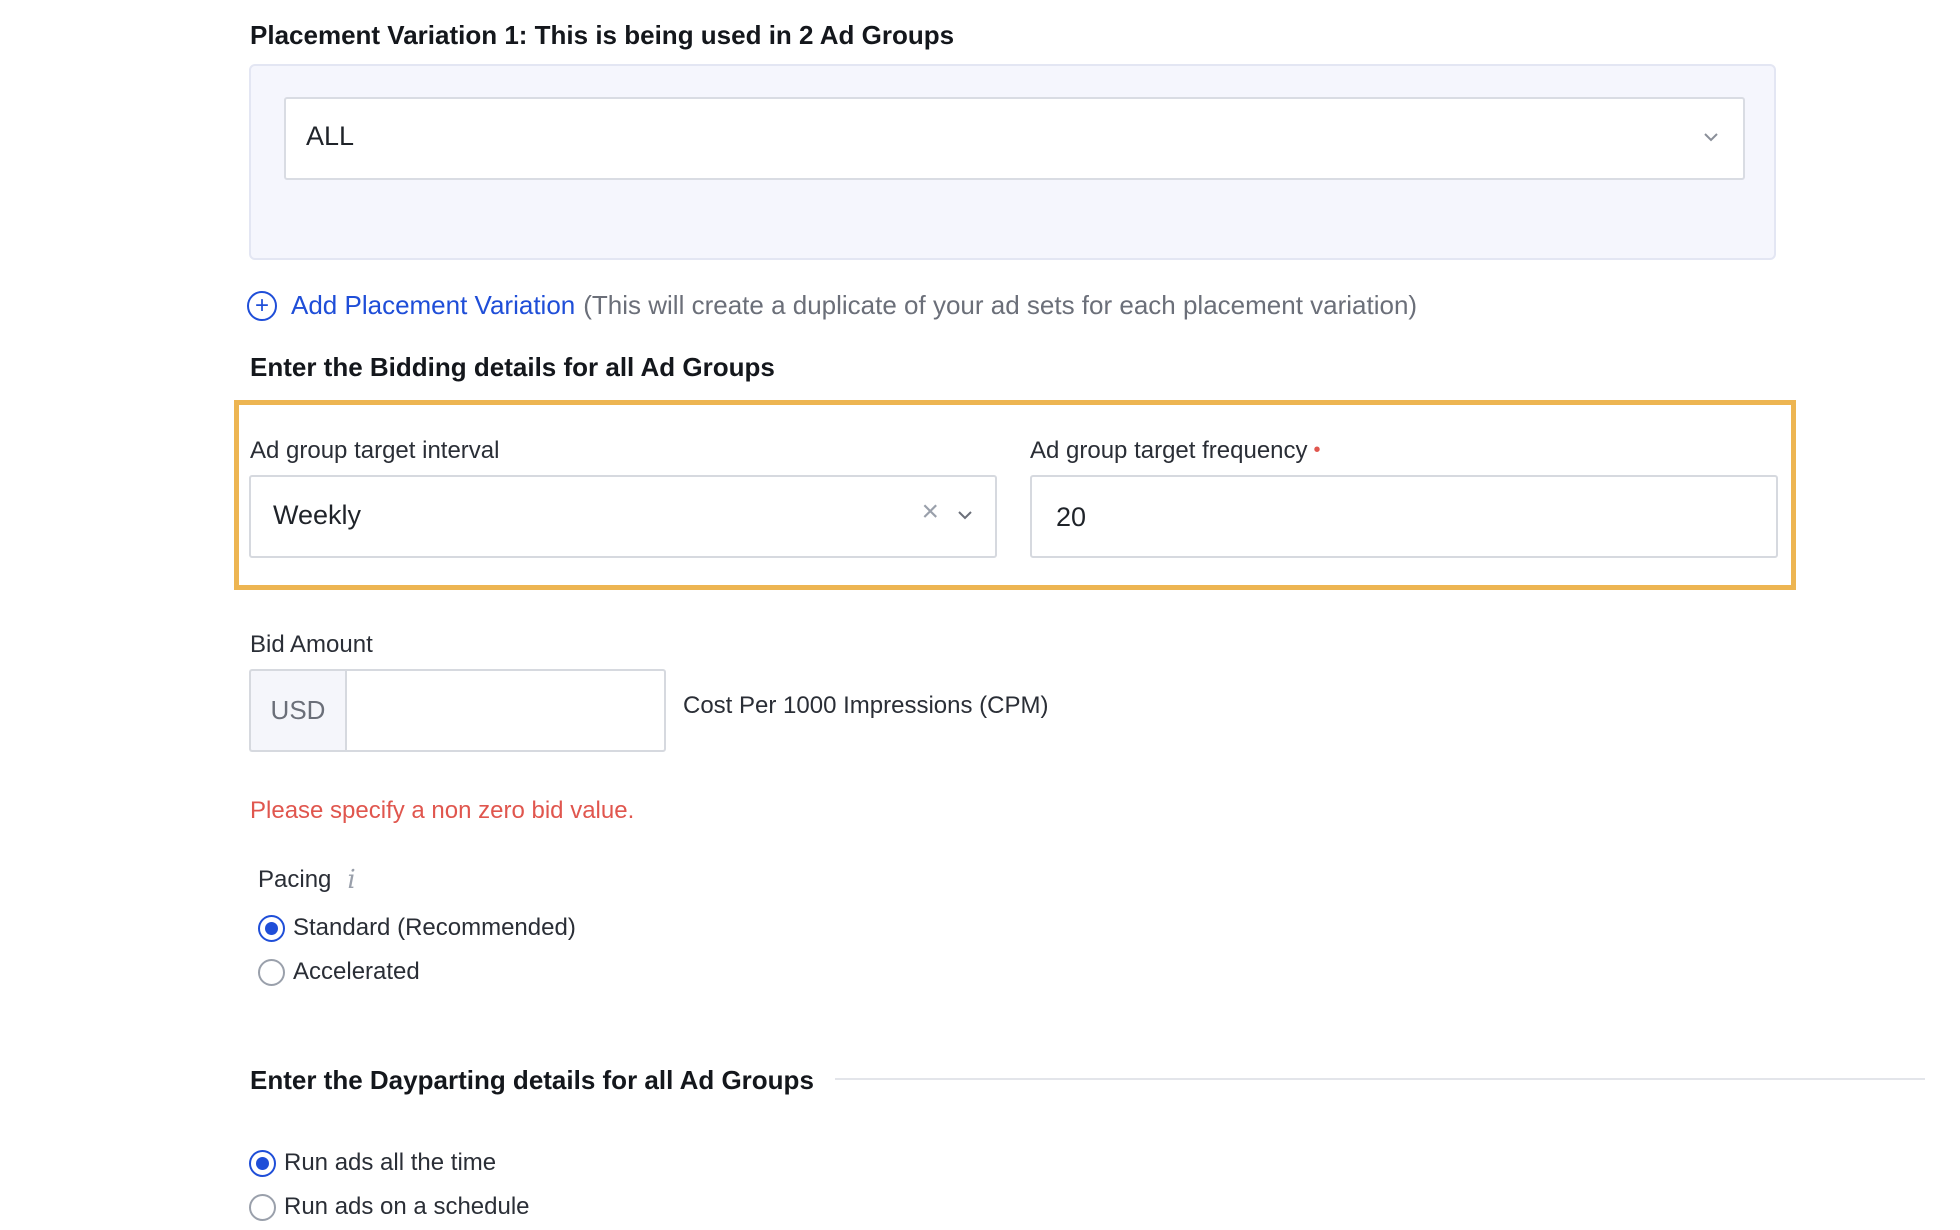  I want to click on add-circle-icon: +, so click(262, 305).